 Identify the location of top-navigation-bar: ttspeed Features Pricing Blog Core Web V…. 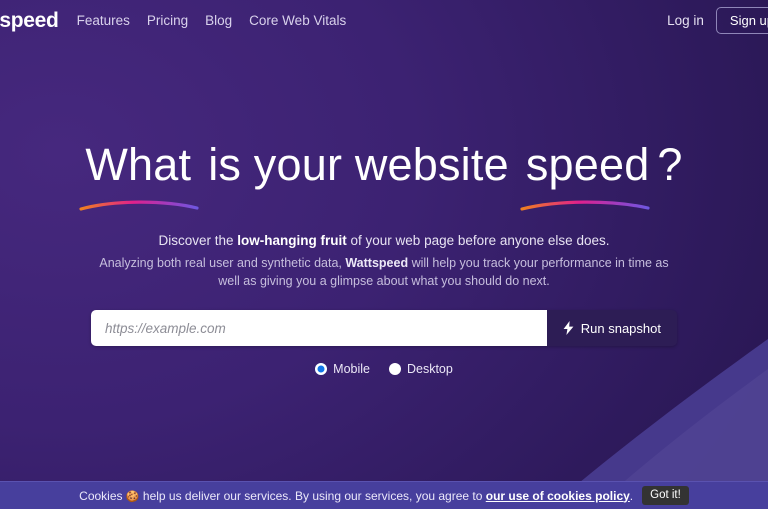
(384, 20).